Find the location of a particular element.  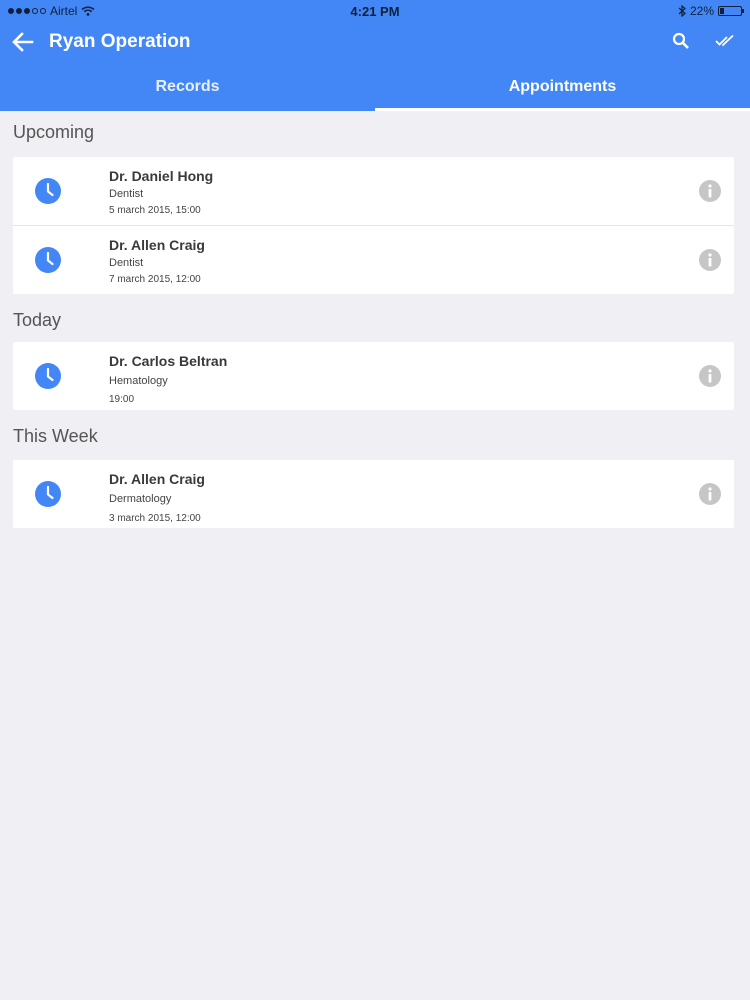

doctor-name: Dr. Carlos Beltran is located at coordinates (168, 361).